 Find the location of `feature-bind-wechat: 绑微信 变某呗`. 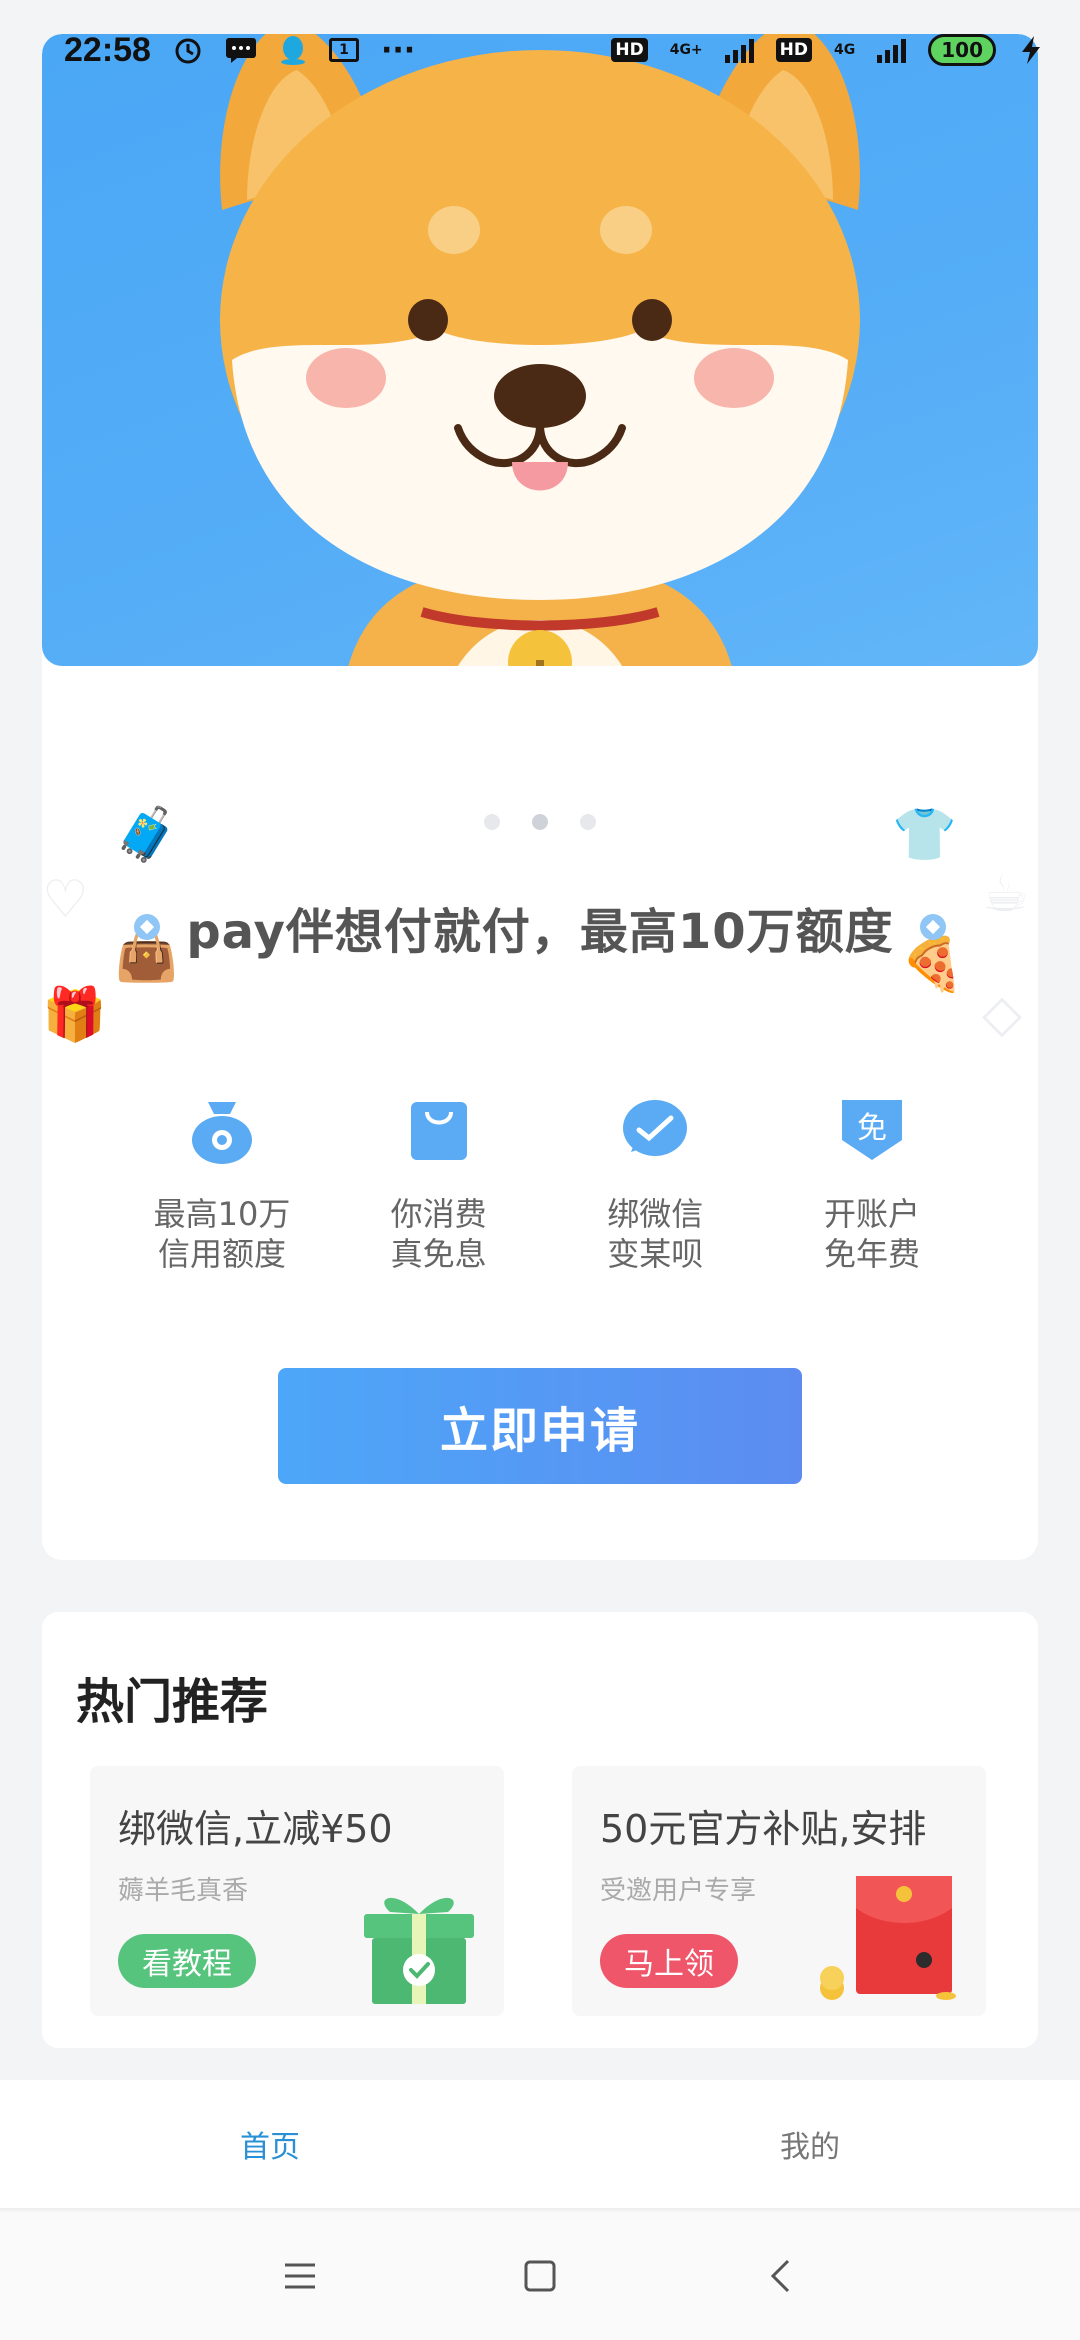

feature-bind-wechat: 绑微信 变某呗 is located at coordinates (655, 1184).